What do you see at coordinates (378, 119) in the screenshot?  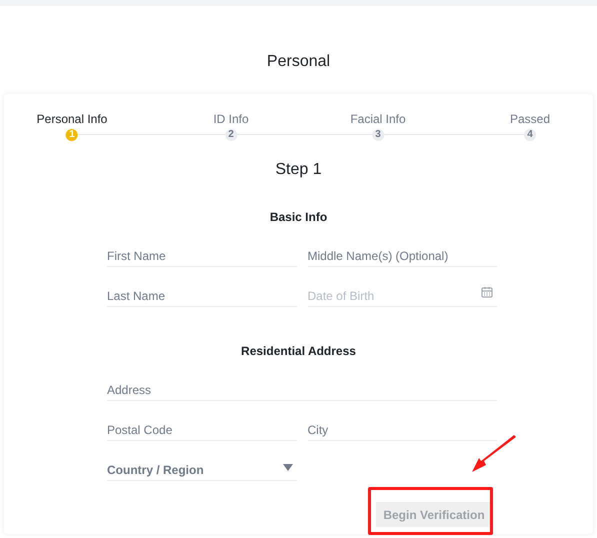 I see `step-label: Facial Info` at bounding box center [378, 119].